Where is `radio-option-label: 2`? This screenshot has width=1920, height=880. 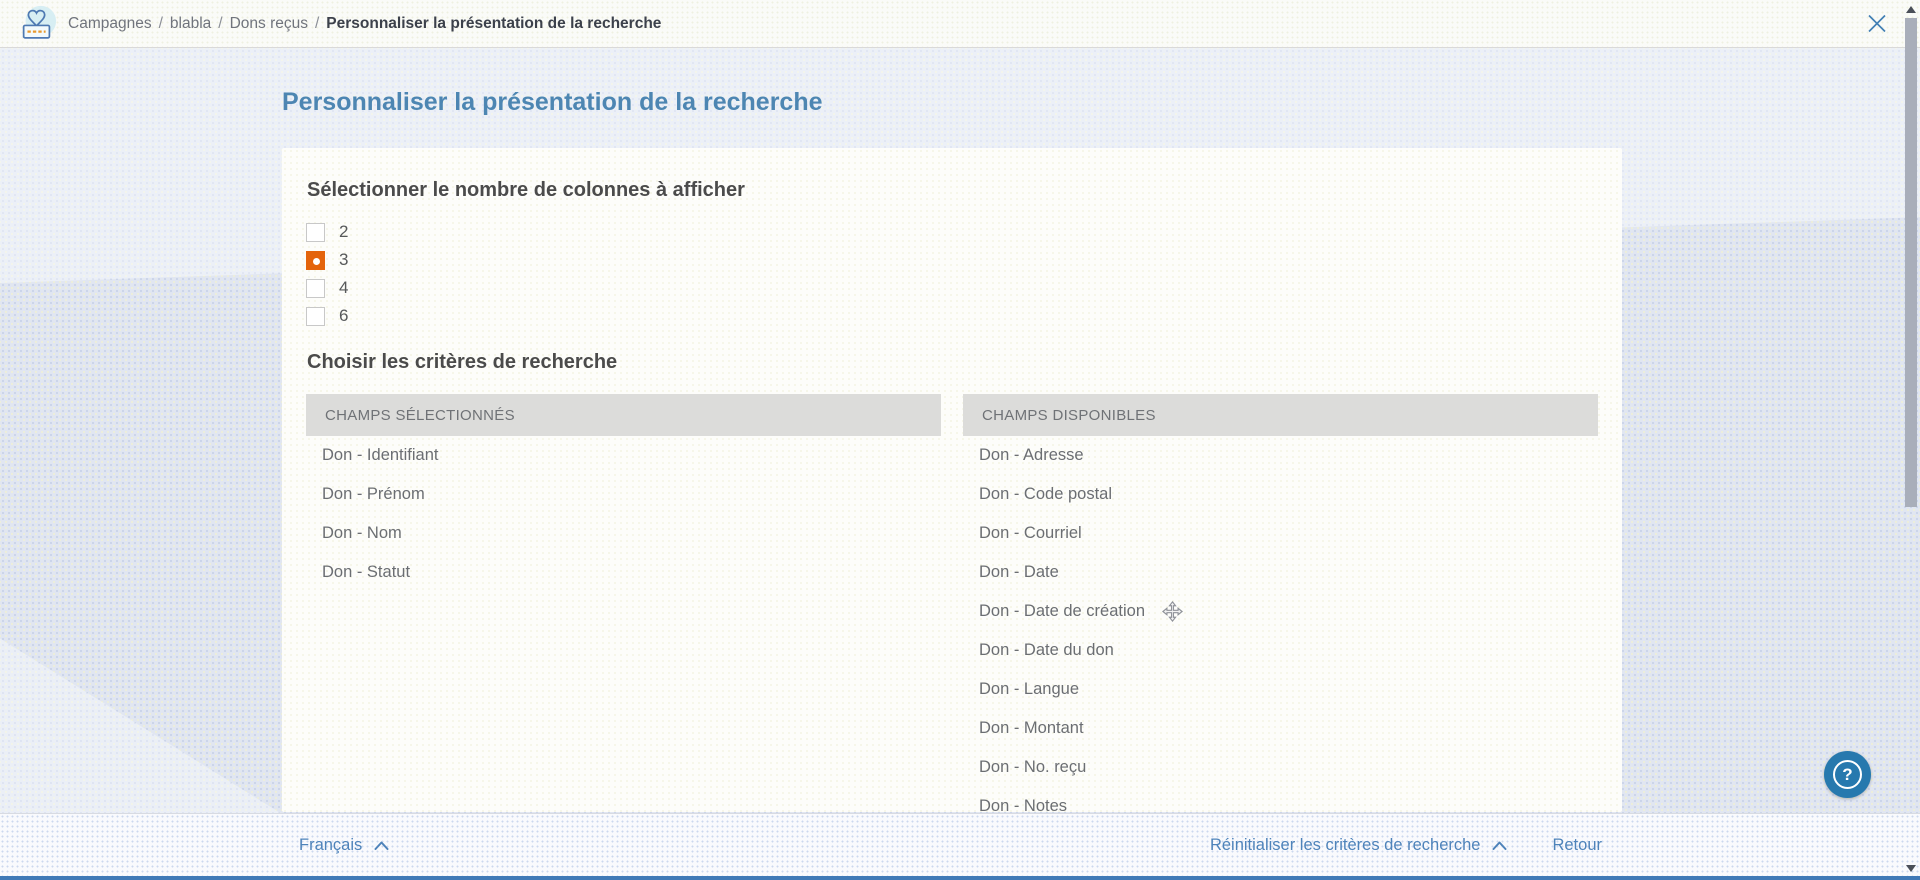
radio-option-label: 2 is located at coordinates (344, 231).